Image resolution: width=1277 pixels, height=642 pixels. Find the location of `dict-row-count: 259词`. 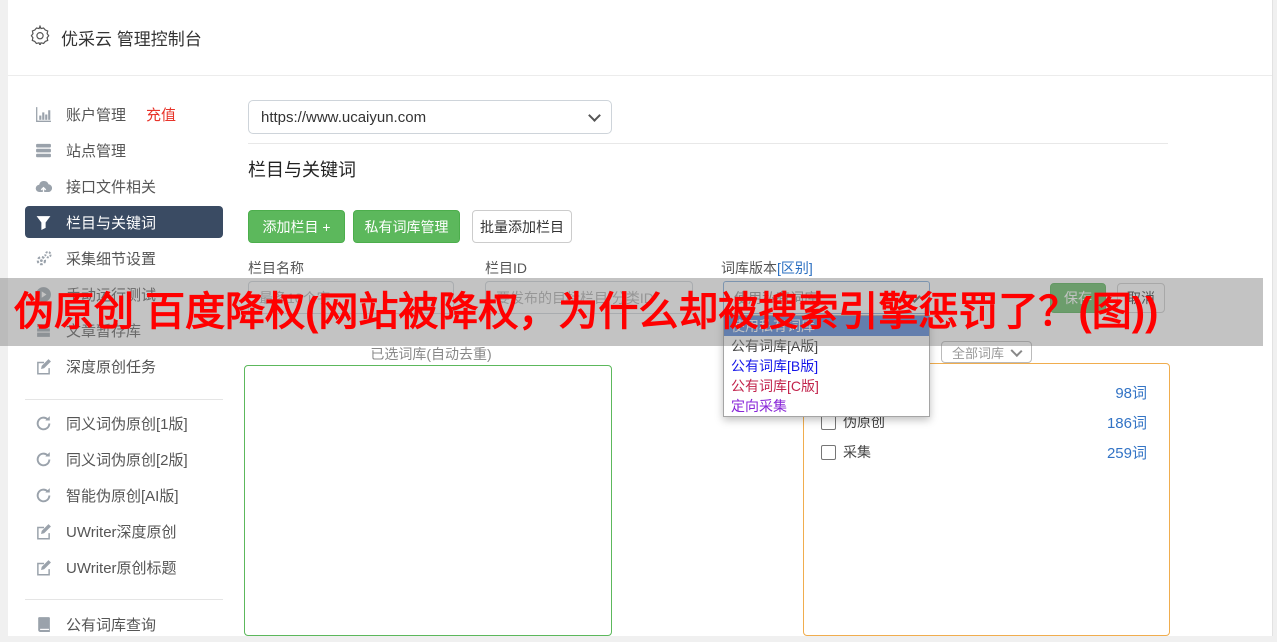

dict-row-count: 259词 is located at coordinates (1126, 453).